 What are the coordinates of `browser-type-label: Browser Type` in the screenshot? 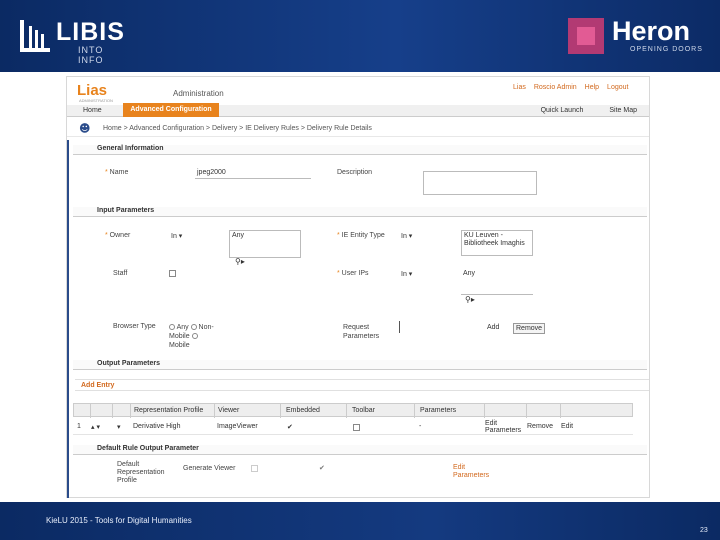 It's located at (134, 326).